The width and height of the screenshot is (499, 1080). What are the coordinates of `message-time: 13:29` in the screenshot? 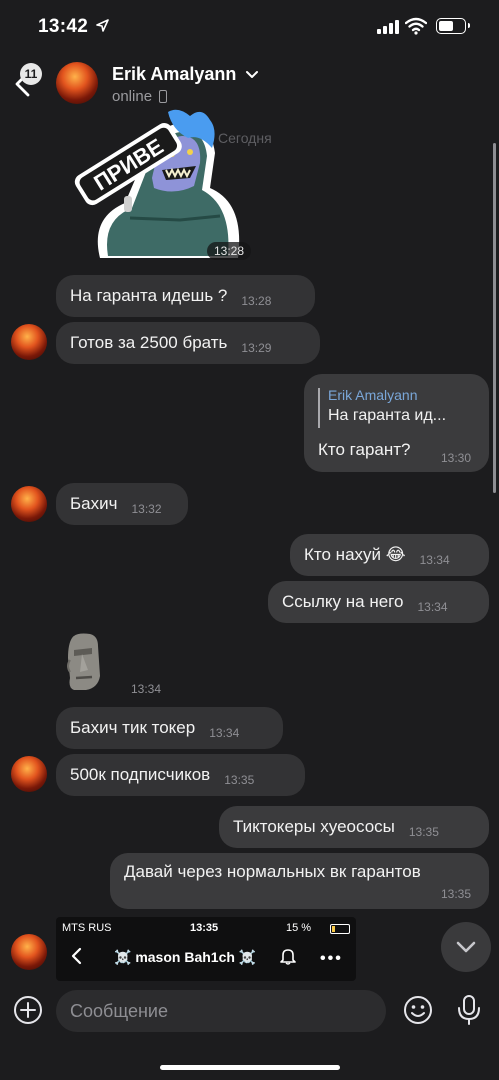 It's located at (256, 348).